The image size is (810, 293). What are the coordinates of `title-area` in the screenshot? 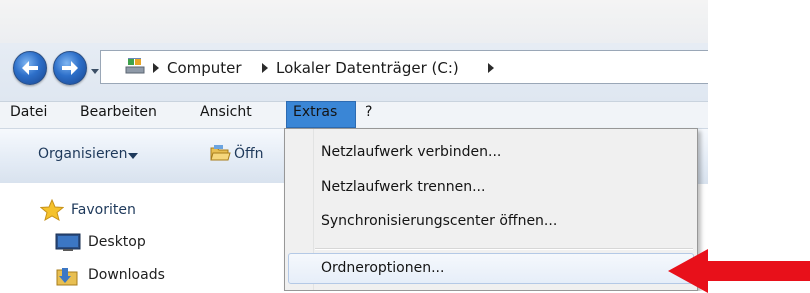 It's located at (354, 21).